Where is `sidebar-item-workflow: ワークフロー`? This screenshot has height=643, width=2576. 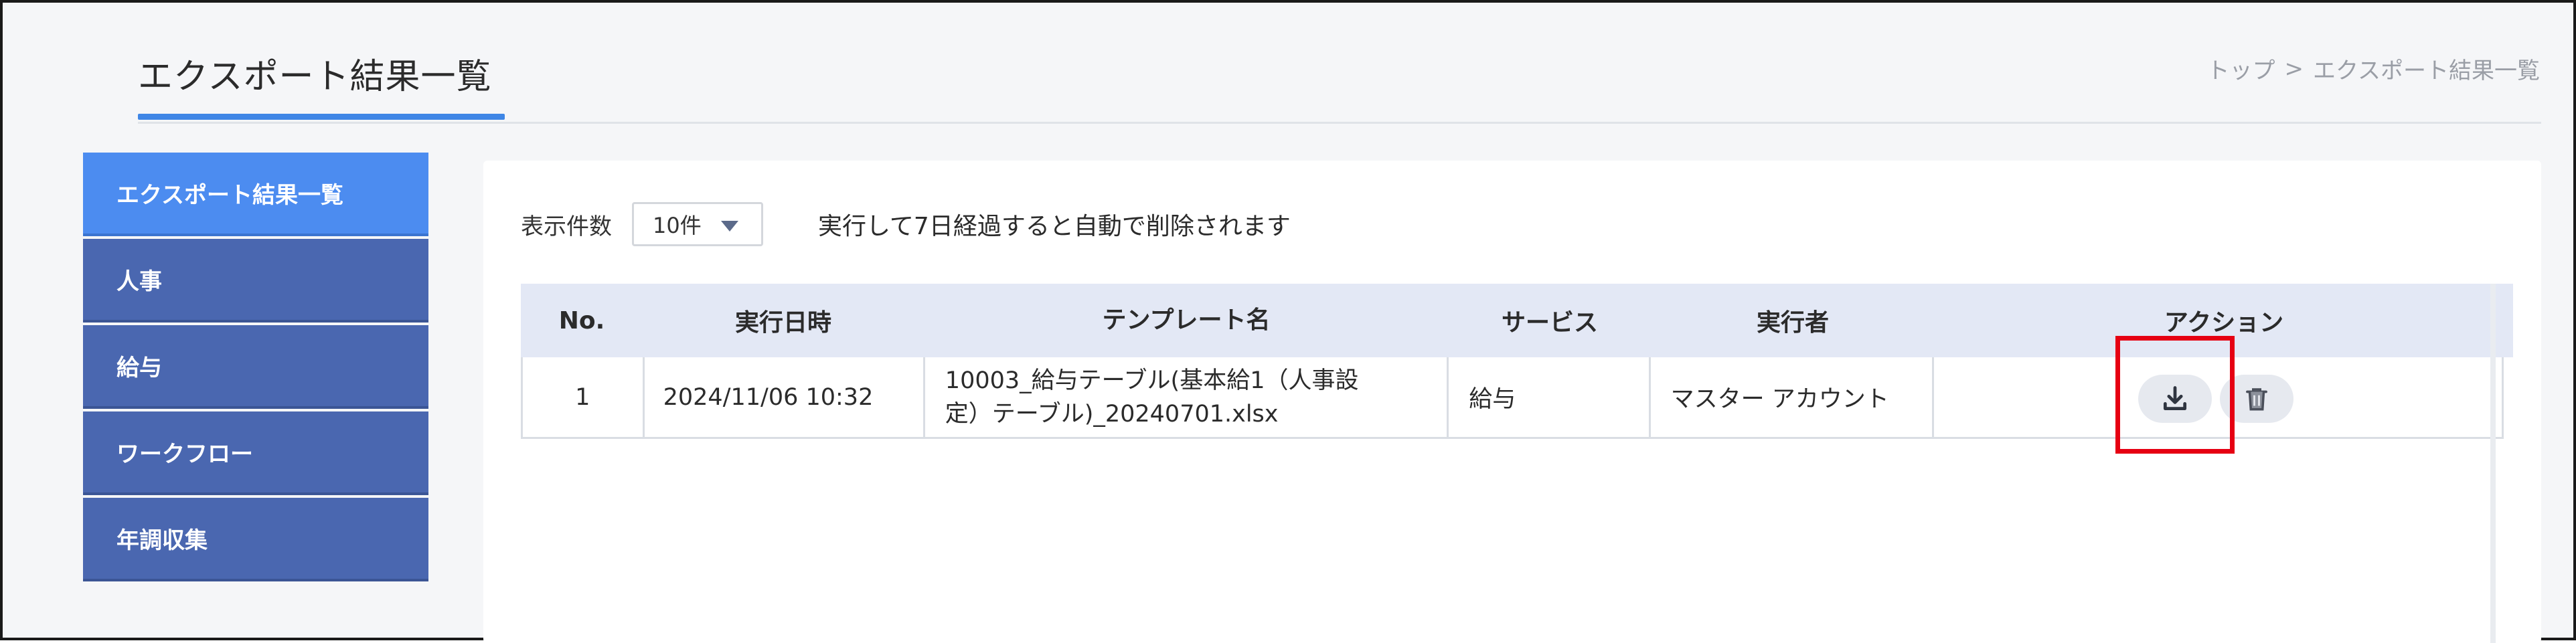 sidebar-item-workflow: ワークフロー is located at coordinates (256, 453).